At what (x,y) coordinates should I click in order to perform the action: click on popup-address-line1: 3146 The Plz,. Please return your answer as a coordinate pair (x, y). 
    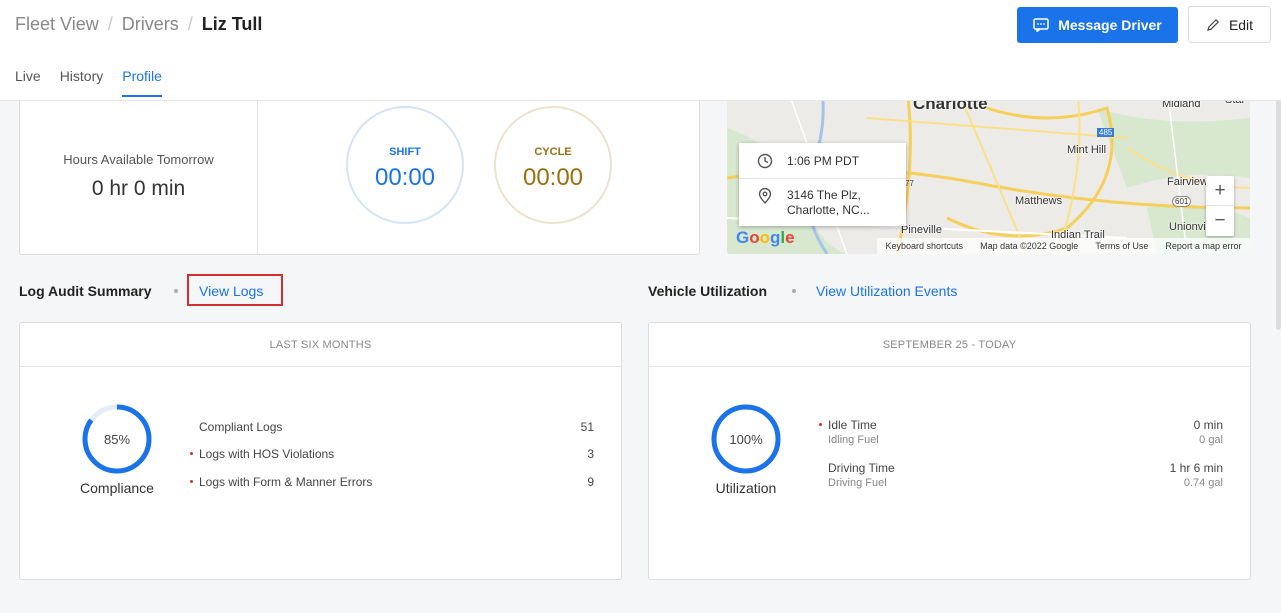
    Looking at the image, I should click on (824, 195).